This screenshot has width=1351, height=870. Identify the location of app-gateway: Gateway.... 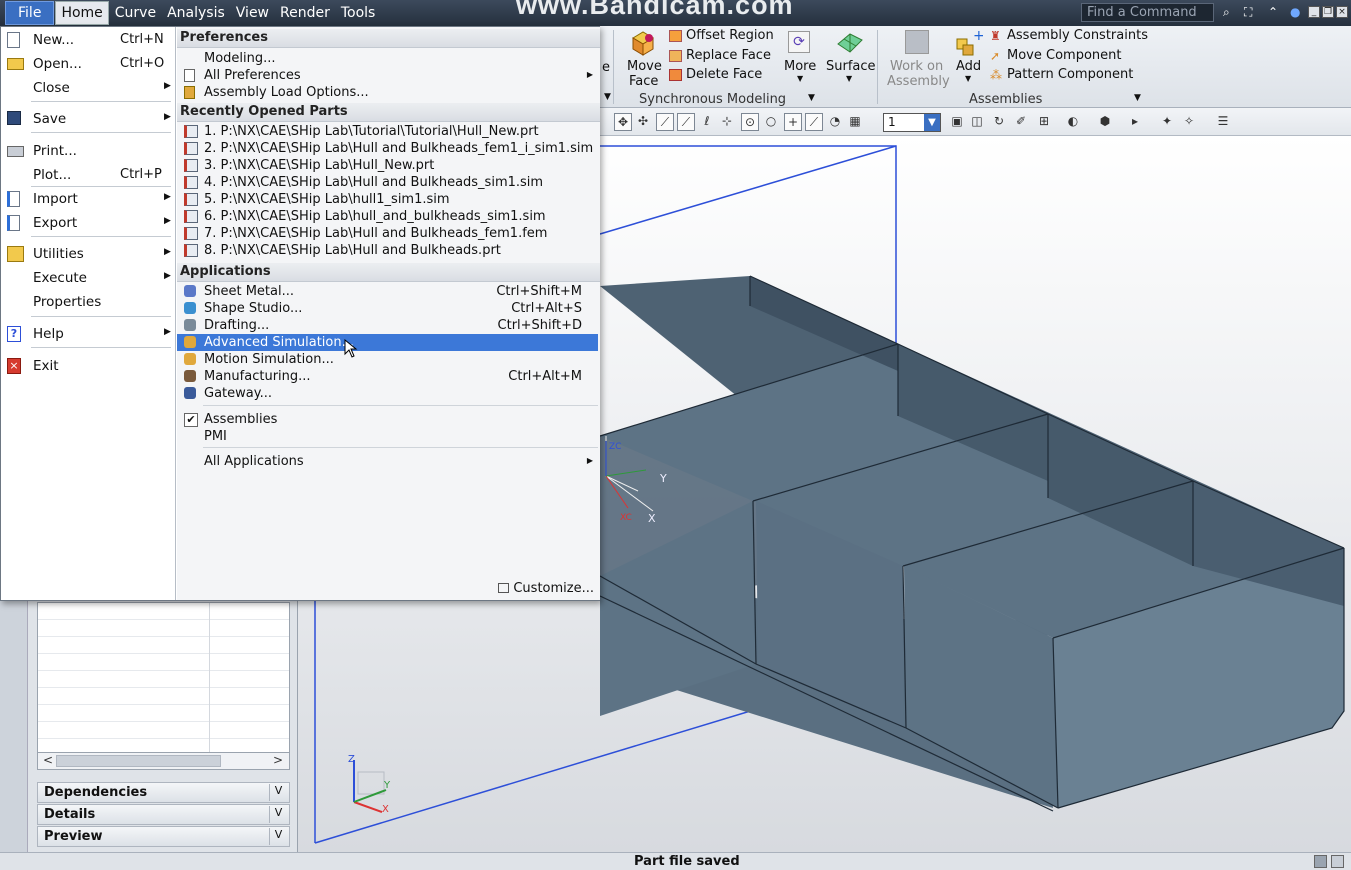
(387, 393).